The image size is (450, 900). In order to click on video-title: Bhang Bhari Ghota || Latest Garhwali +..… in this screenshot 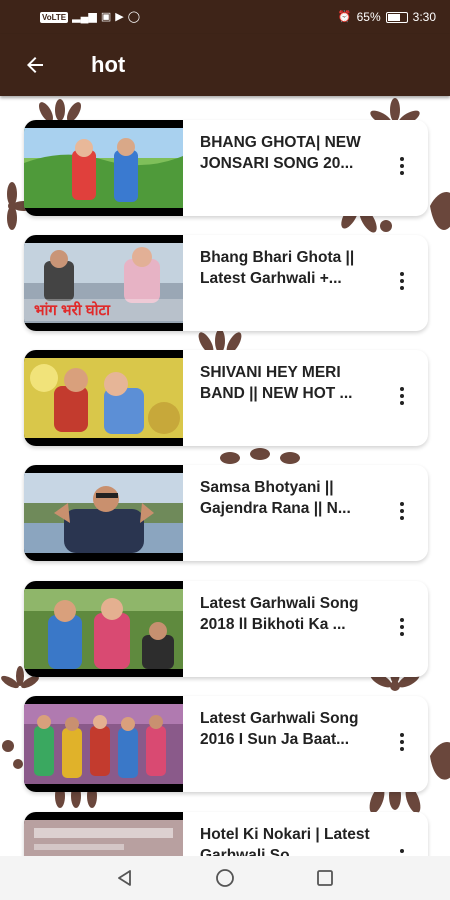, I will do `click(277, 268)`.